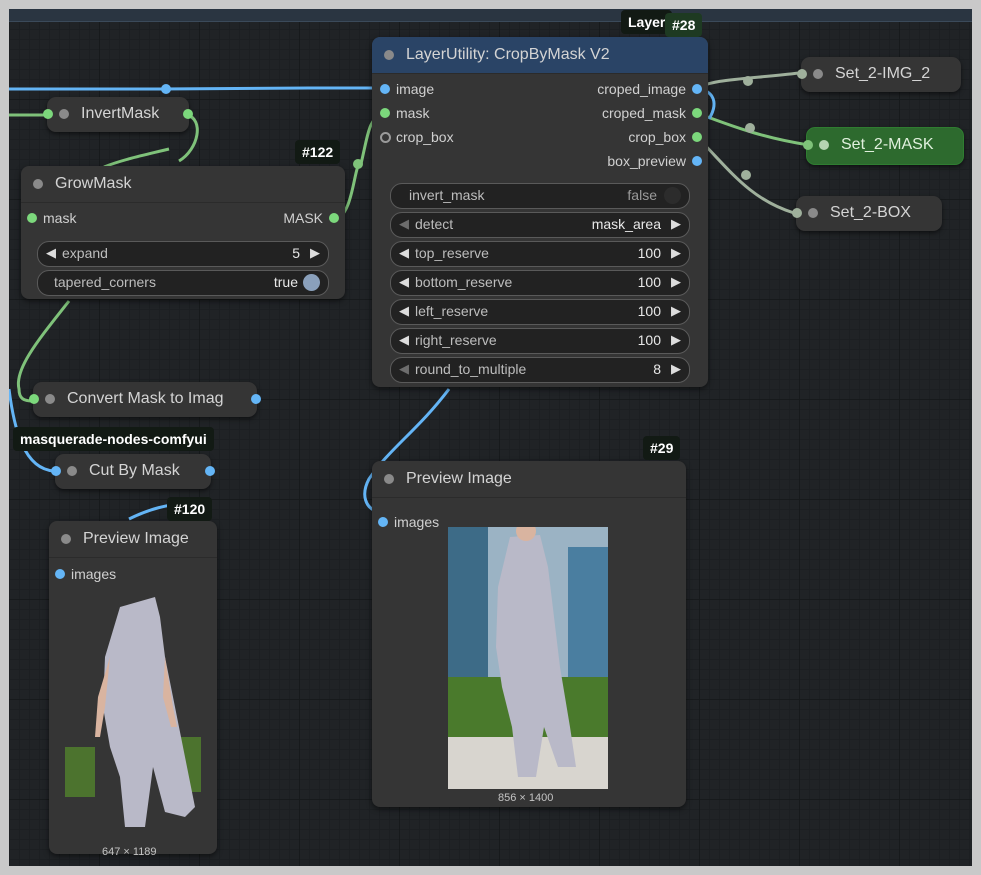  I want to click on node-title: Set_2-IMG_2, so click(883, 73).